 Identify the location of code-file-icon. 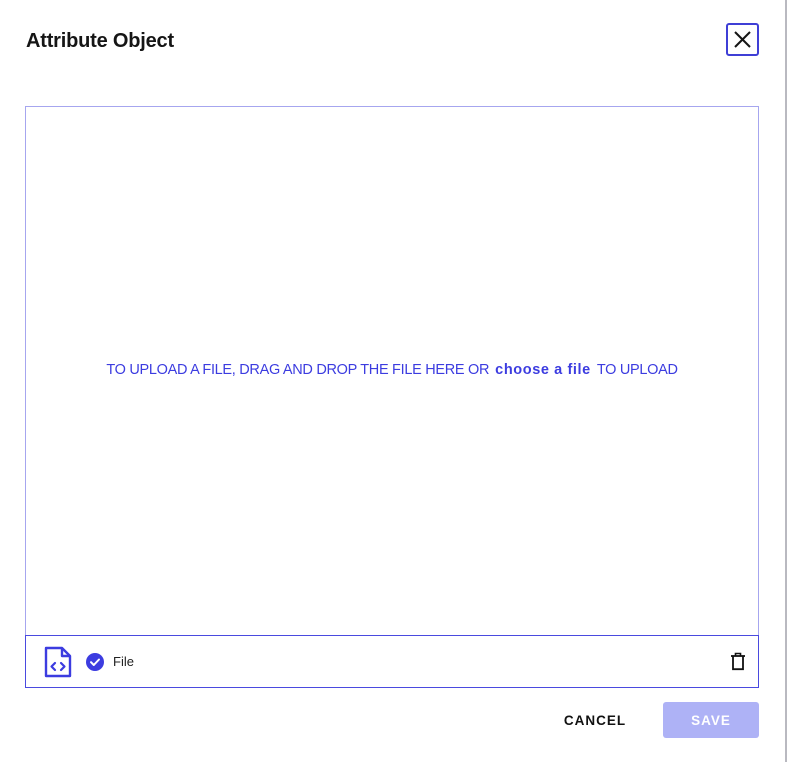
(58, 662).